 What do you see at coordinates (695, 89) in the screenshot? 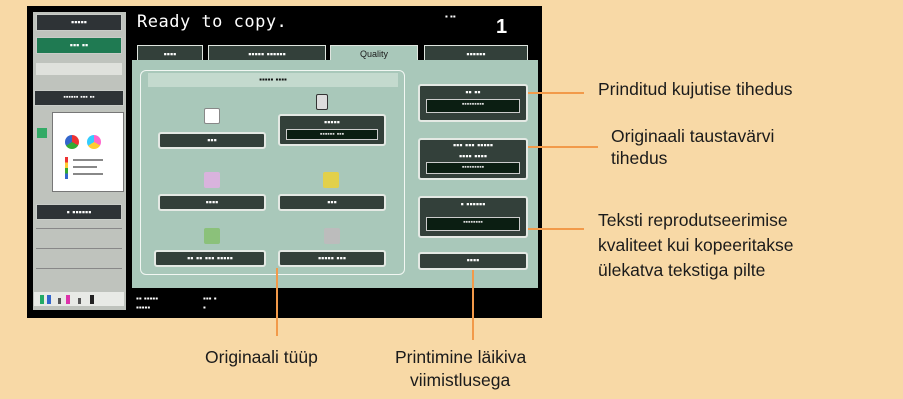
I see `annotation-print-density: Prinditud kujutise tihedus` at bounding box center [695, 89].